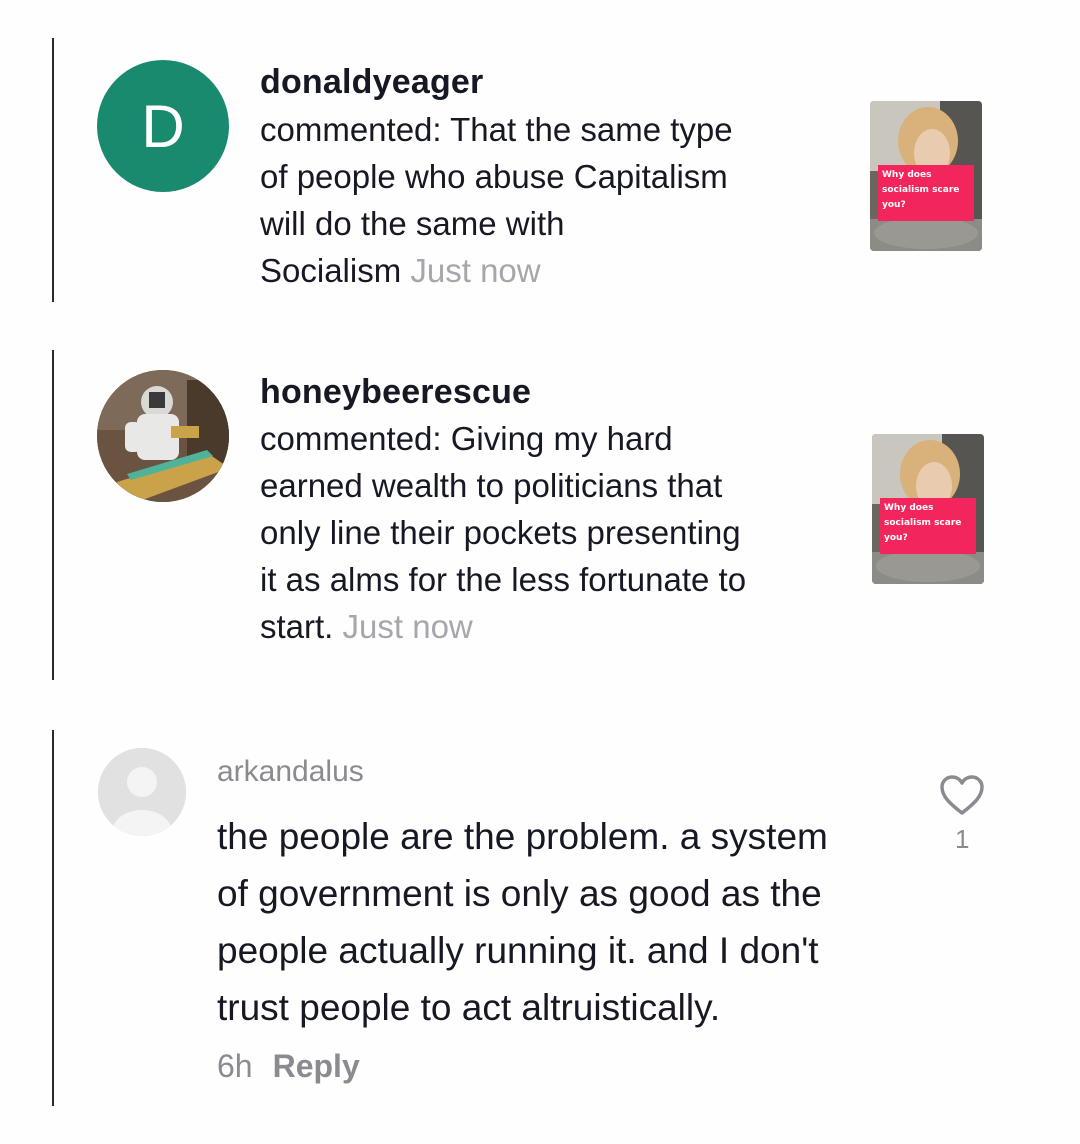 This screenshot has height=1144, width=1080. I want to click on comment-line: only line their pockets presenting, so click(500, 532).